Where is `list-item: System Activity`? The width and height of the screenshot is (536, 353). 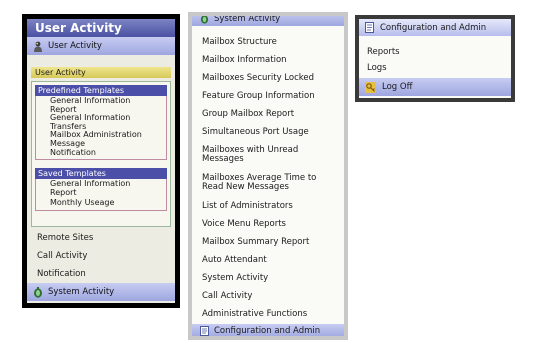 list-item: System Activity is located at coordinates (235, 278).